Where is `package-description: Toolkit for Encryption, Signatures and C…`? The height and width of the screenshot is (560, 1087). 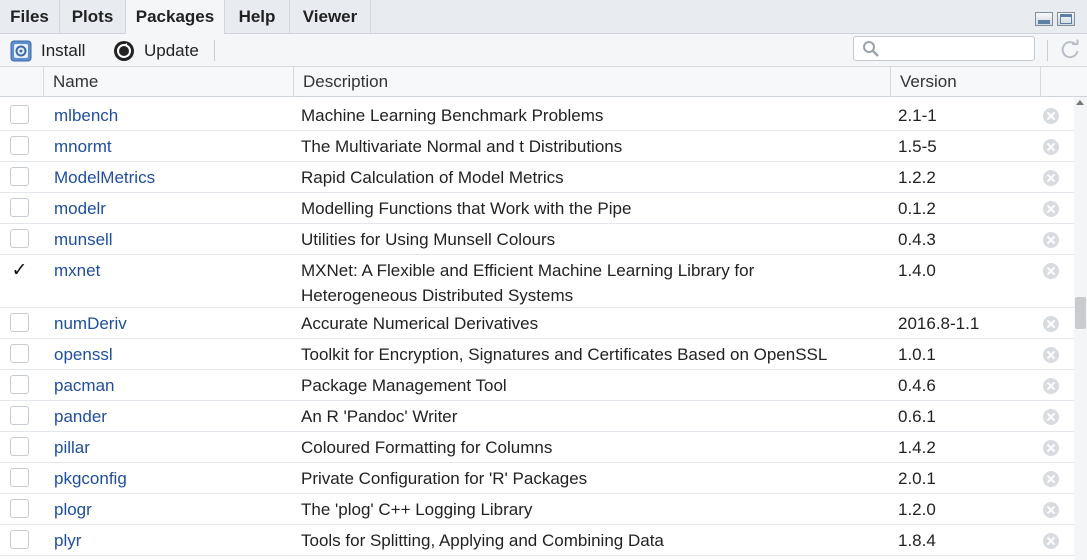 package-description: Toolkit for Encryption, Signatures and C… is located at coordinates (564, 354).